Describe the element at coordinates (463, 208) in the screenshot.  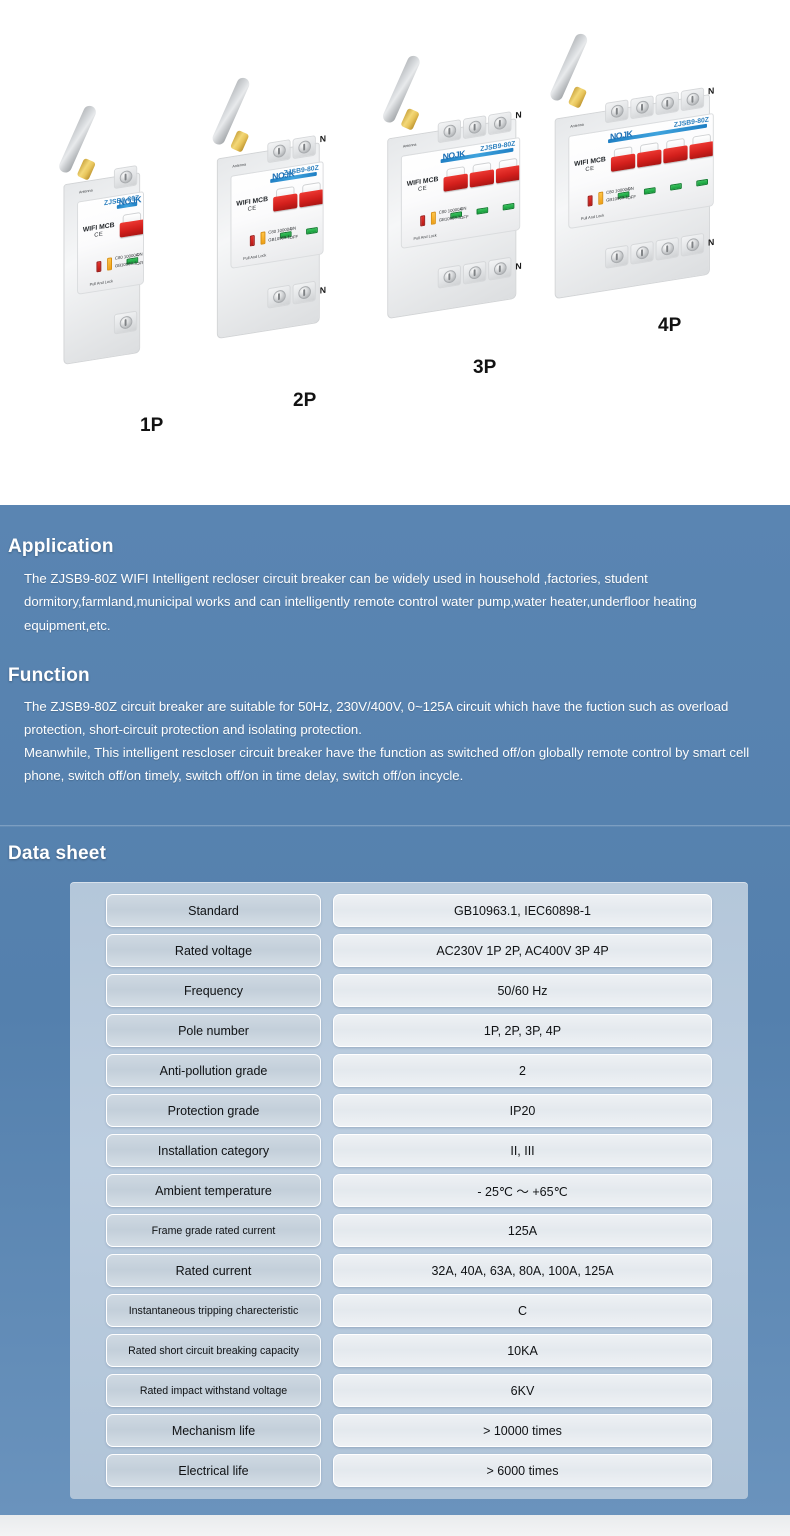
I see `printed-on-label: ON` at that location.